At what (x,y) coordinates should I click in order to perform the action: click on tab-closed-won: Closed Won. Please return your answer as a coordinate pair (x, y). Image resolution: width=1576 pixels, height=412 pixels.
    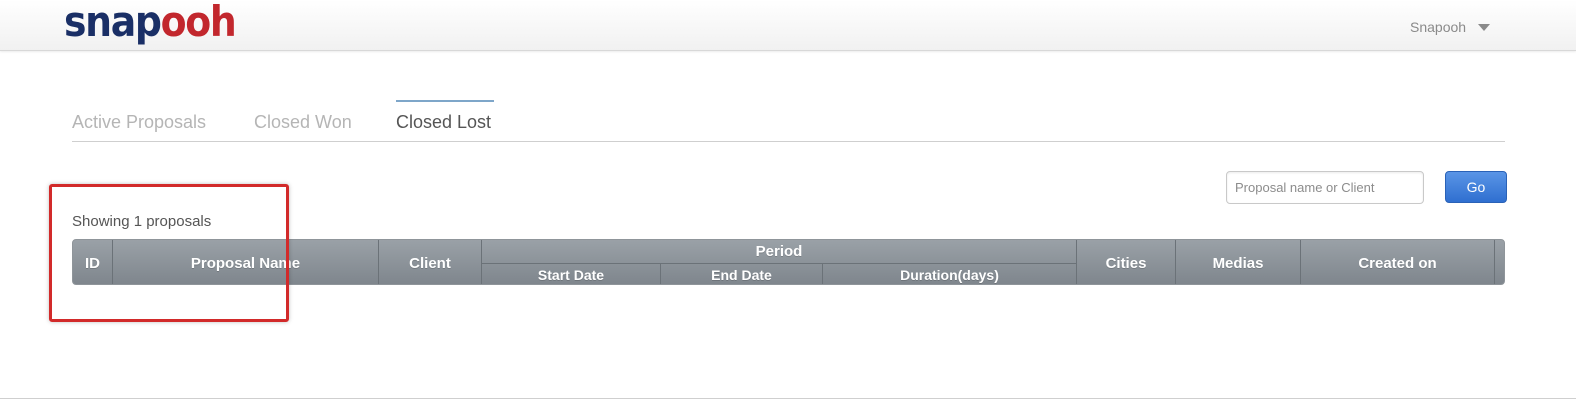
    Looking at the image, I should click on (303, 120).